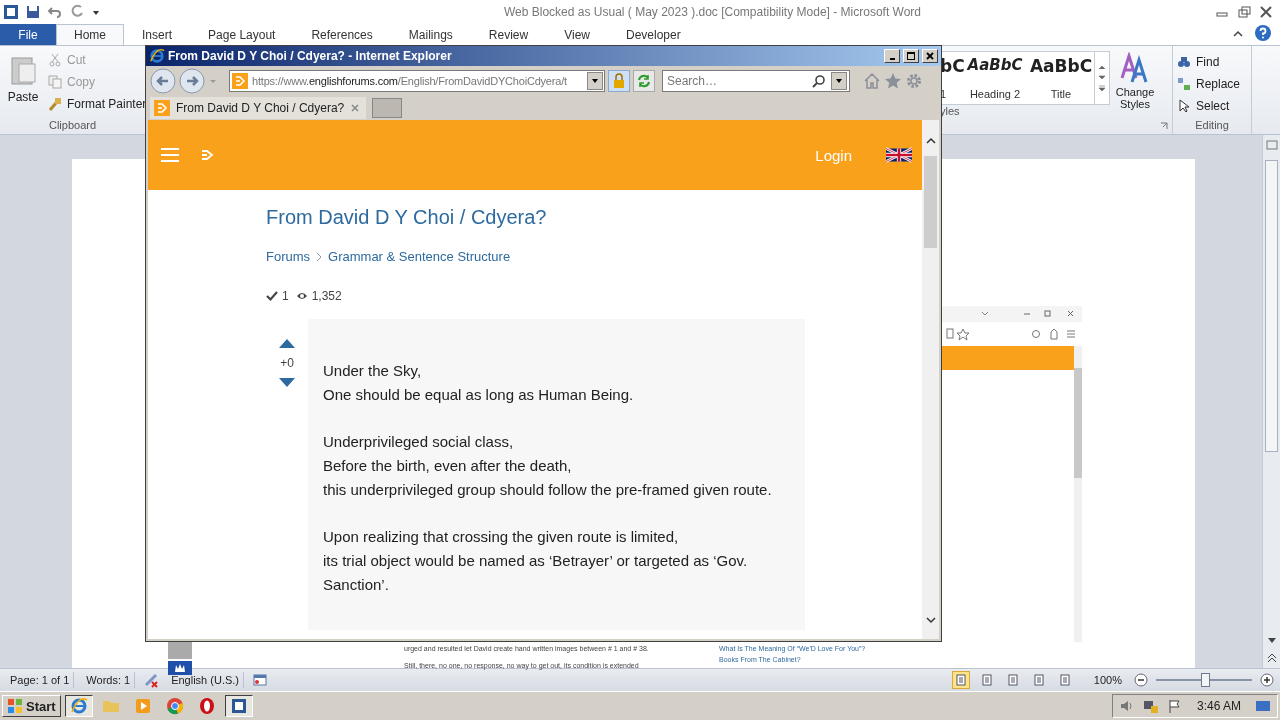 This screenshot has width=1280, height=720. I want to click on editing-command: Select, so click(1212, 105).